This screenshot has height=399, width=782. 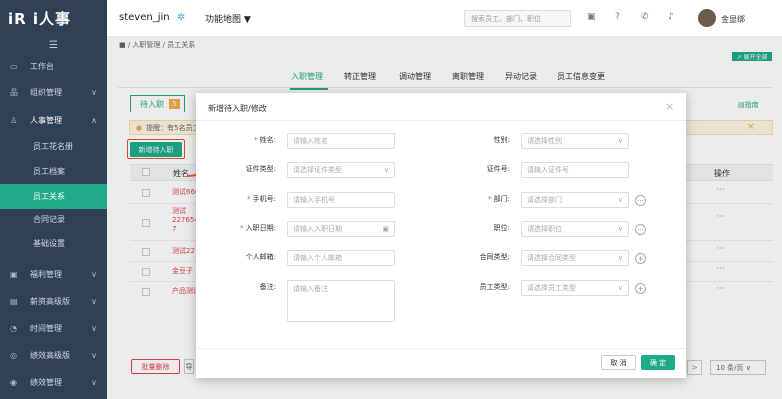 I want to click on sidebar-sub-roster: 员工花名册, so click(x=53, y=146).